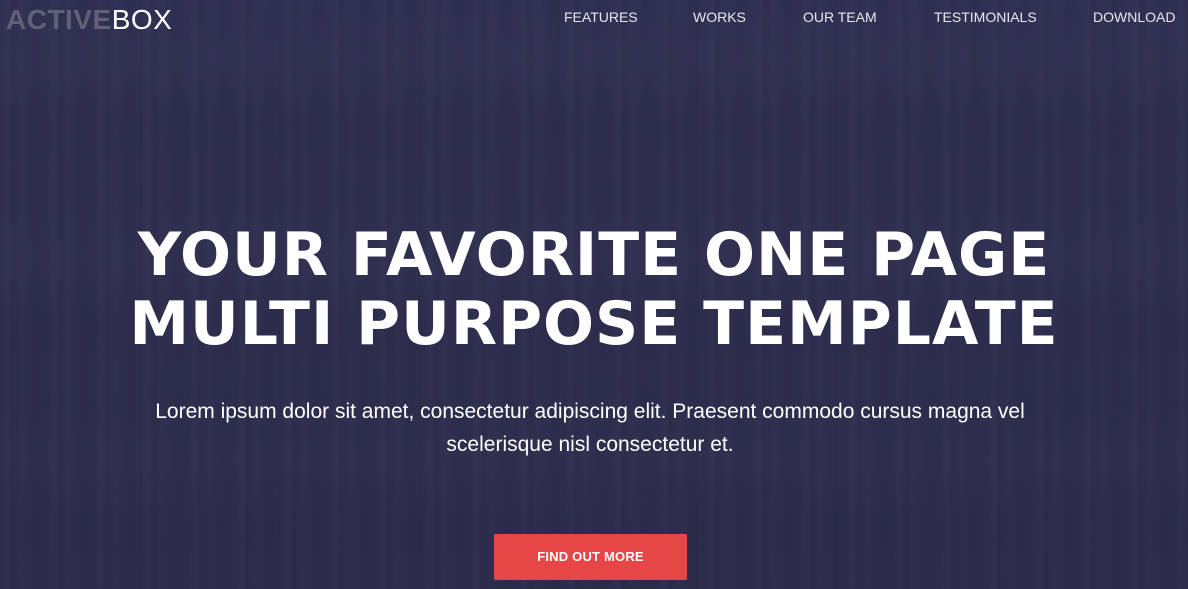 The height and width of the screenshot is (589, 1188). Describe the element at coordinates (1134, 17) in the screenshot. I see `nav-item-download: DOWNLOAD` at that location.